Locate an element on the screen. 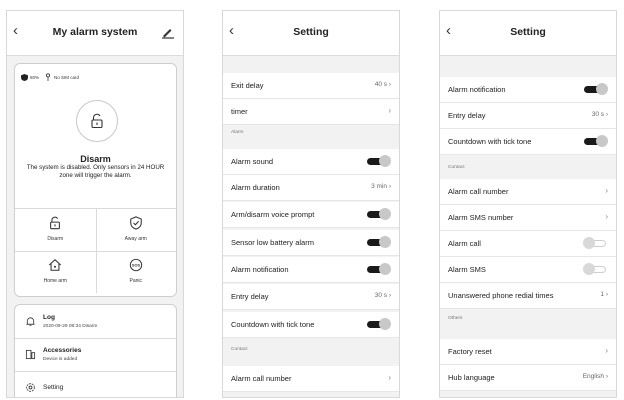 The height and width of the screenshot is (400, 624). log-title: Log is located at coordinates (49, 317).